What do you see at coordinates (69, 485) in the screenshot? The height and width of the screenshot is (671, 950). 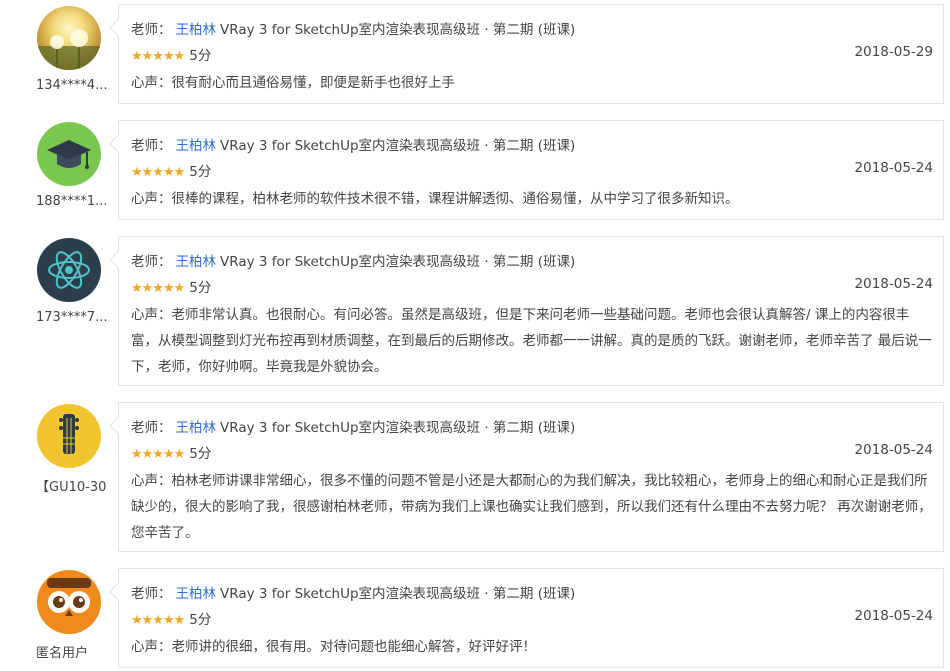 I see `username: 【GU10-30` at bounding box center [69, 485].